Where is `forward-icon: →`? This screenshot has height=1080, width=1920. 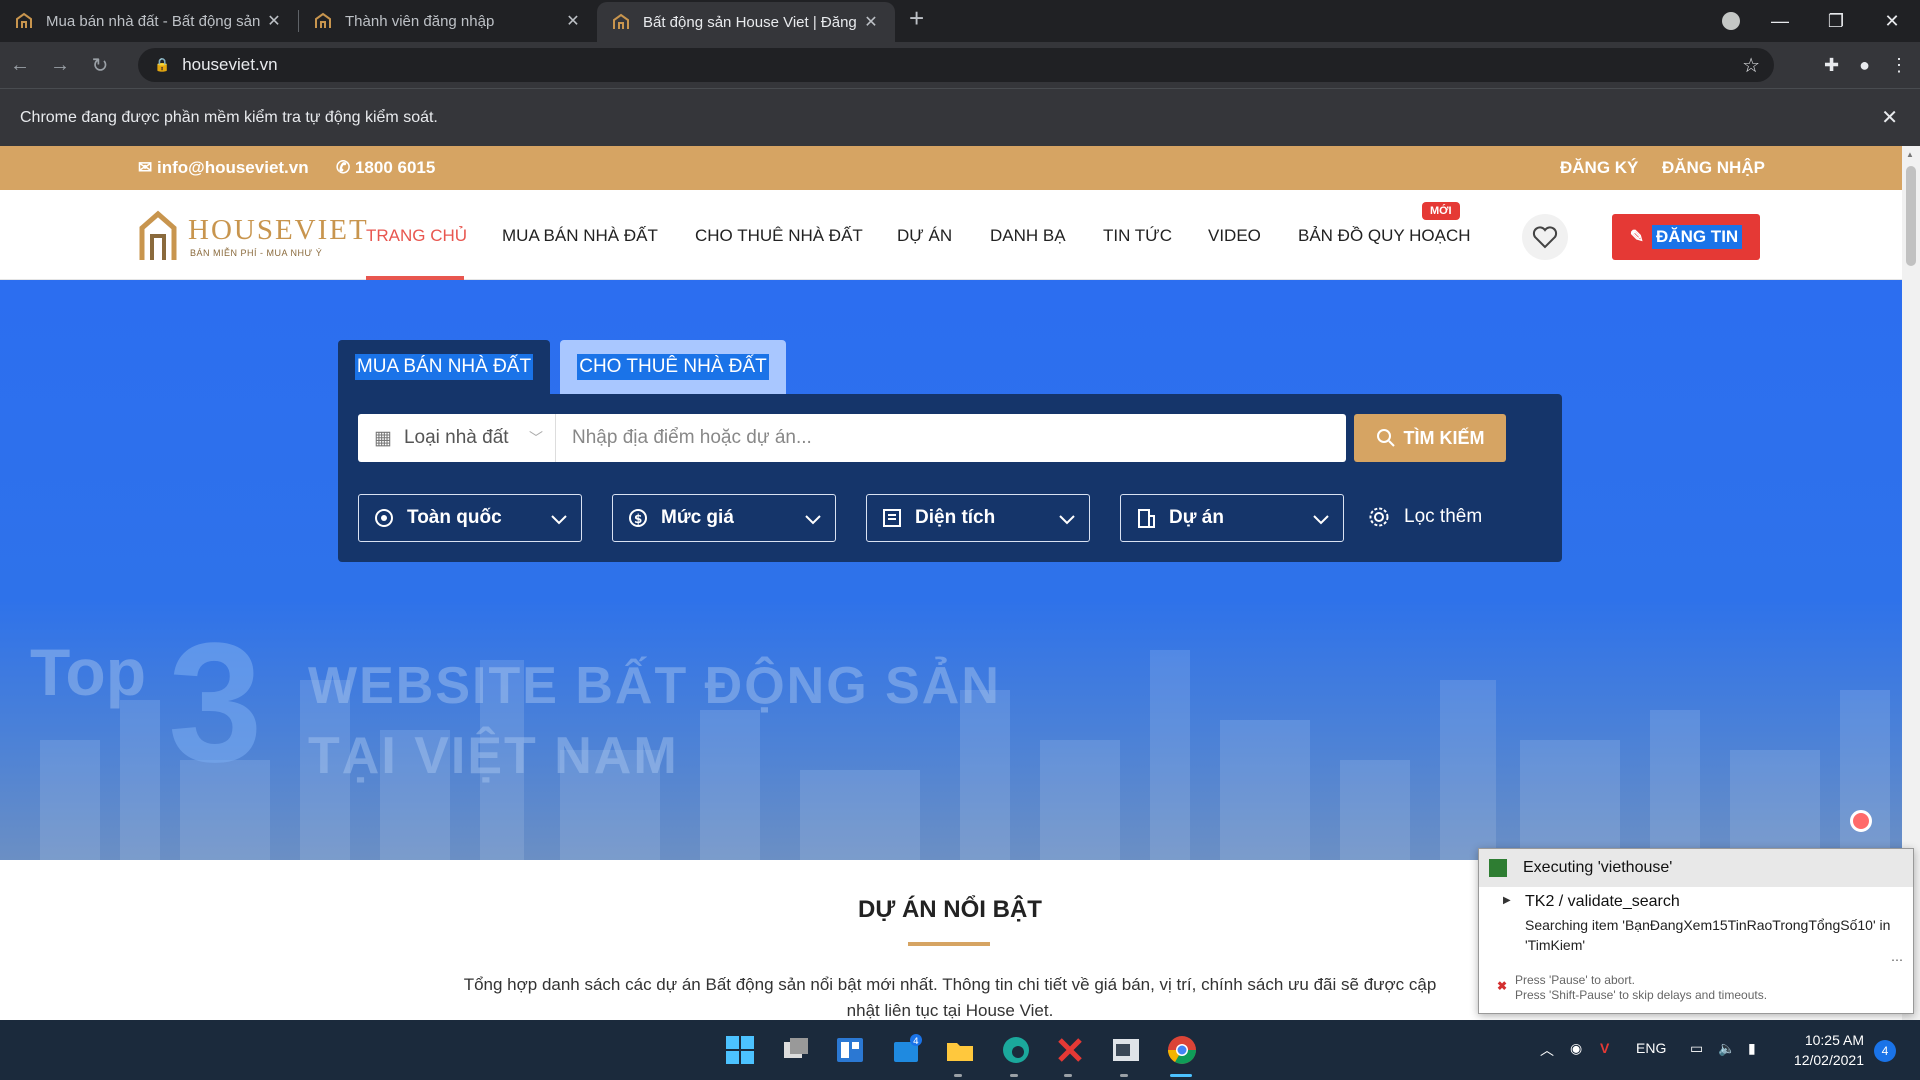 forward-icon: → is located at coordinates (60, 65).